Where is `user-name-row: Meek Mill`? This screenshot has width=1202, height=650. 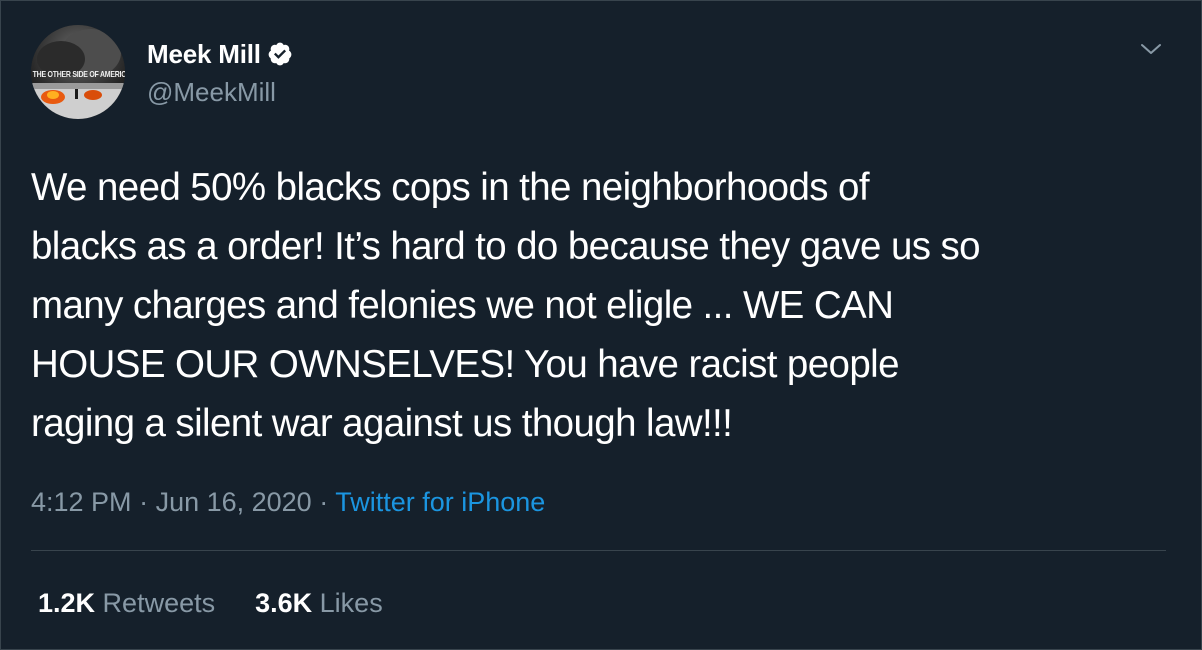
user-name-row: Meek Mill is located at coordinates (220, 54).